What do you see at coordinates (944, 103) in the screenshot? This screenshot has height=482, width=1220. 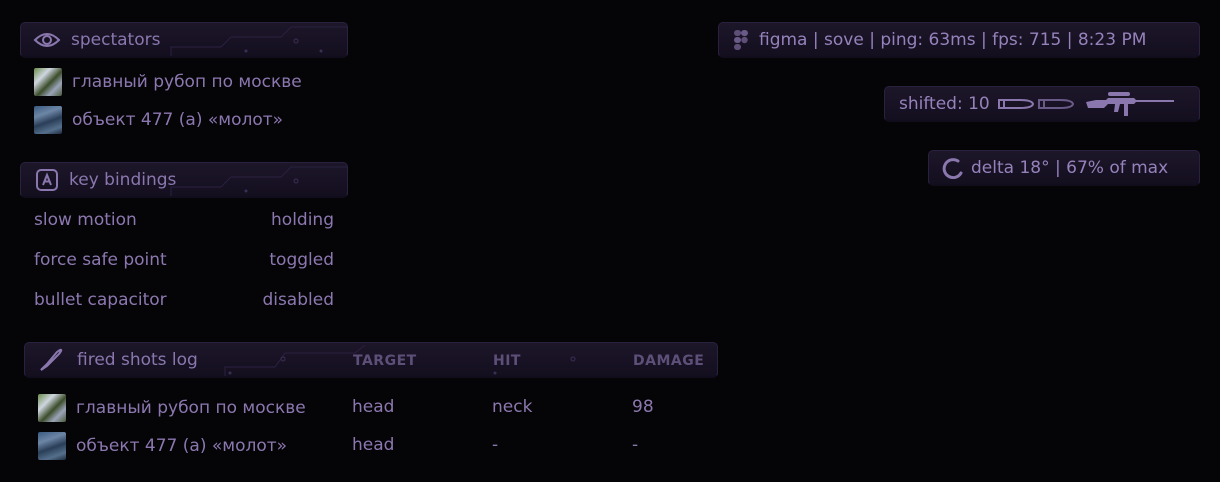 I see `shifted-text: shifted: 10` at bounding box center [944, 103].